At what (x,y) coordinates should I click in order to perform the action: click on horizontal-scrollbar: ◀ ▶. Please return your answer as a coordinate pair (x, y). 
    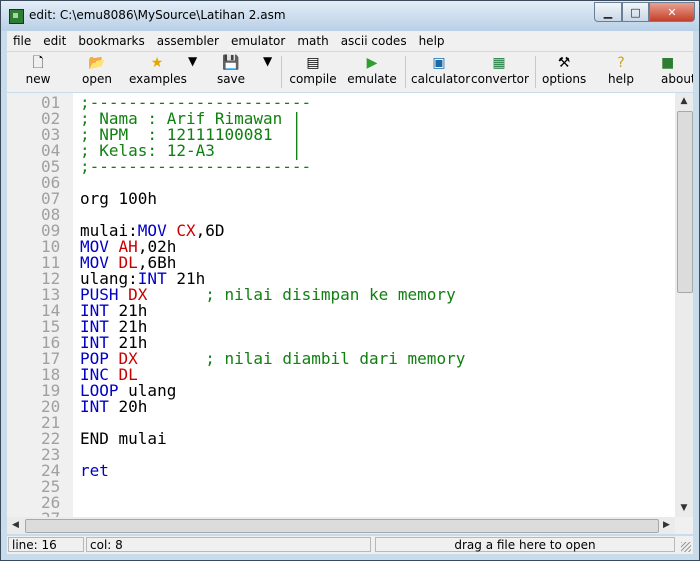
    Looking at the image, I should click on (341, 525).